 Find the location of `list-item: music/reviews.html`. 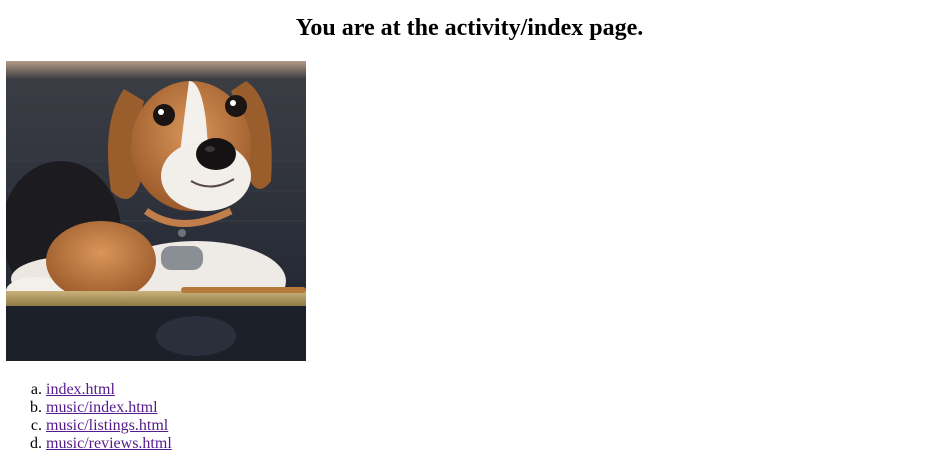

list-item: music/reviews.html is located at coordinates (109, 444).